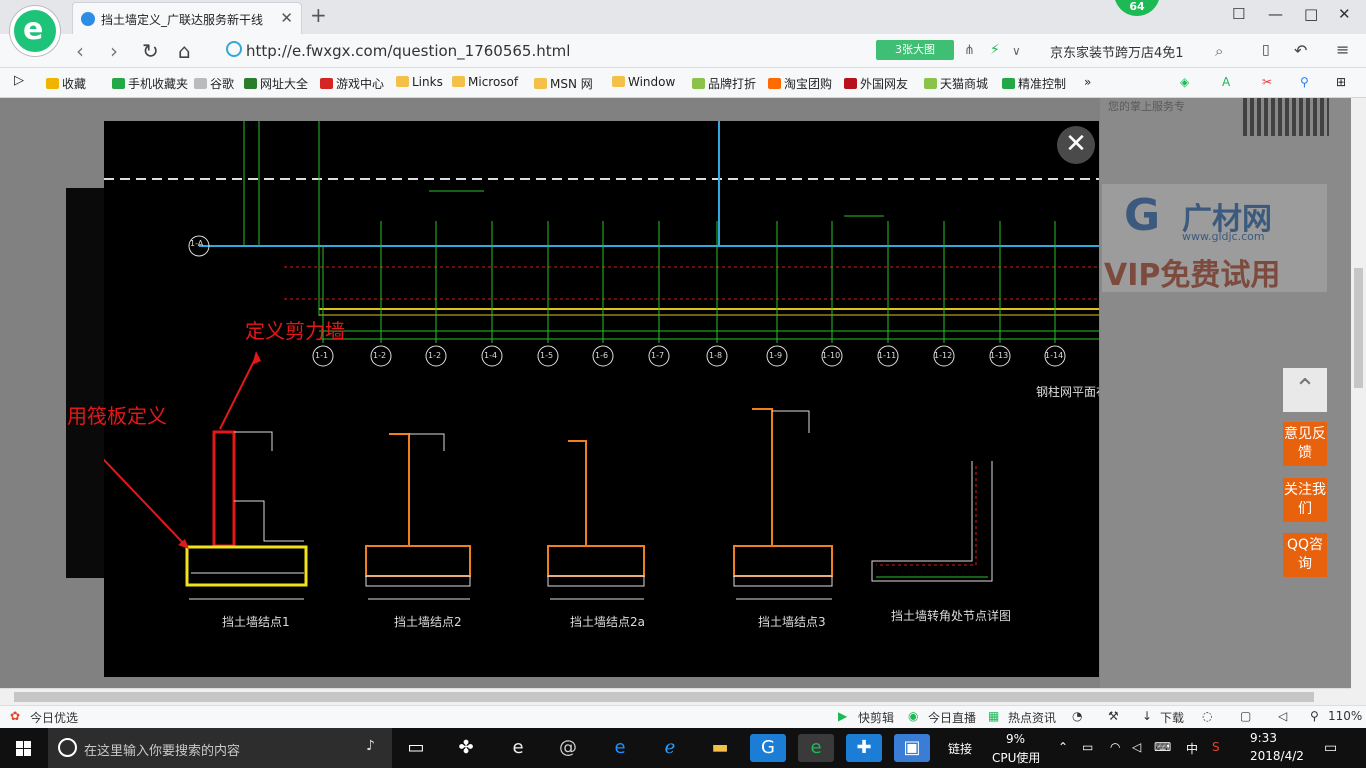 The height and width of the screenshot is (768, 1366). Describe the element at coordinates (485, 82) in the screenshot. I see `bookmark-item: Microsof` at that location.